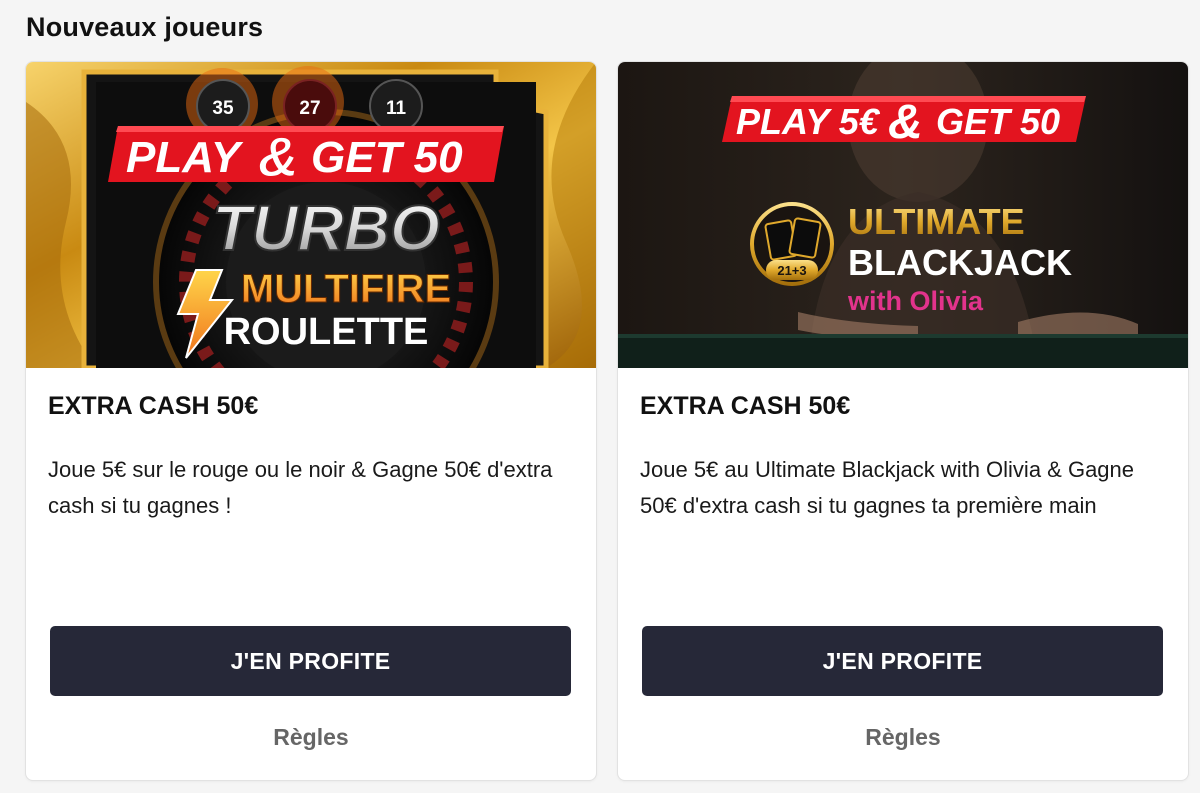 The width and height of the screenshot is (1200, 793). I want to click on cards-badge-icon: 21+3, so click(792, 244).